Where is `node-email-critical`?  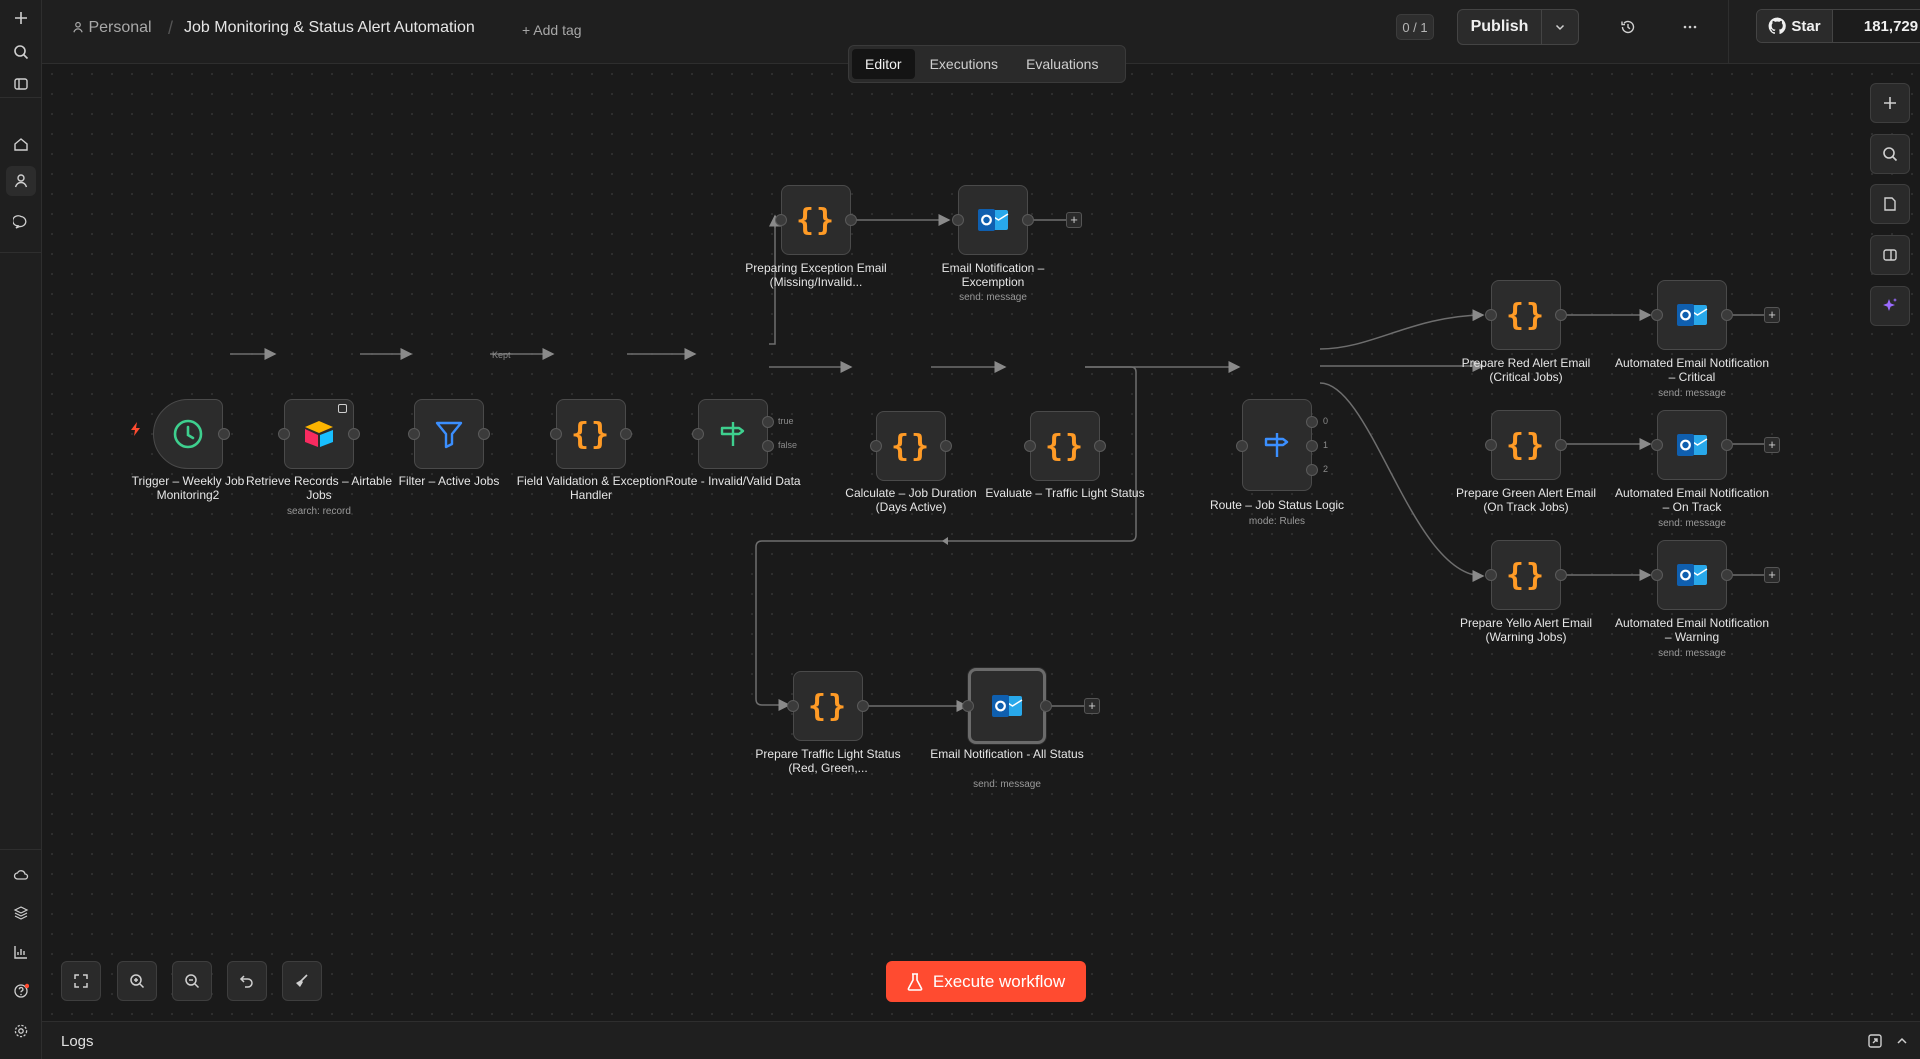
node-email-critical is located at coordinates (1692, 315).